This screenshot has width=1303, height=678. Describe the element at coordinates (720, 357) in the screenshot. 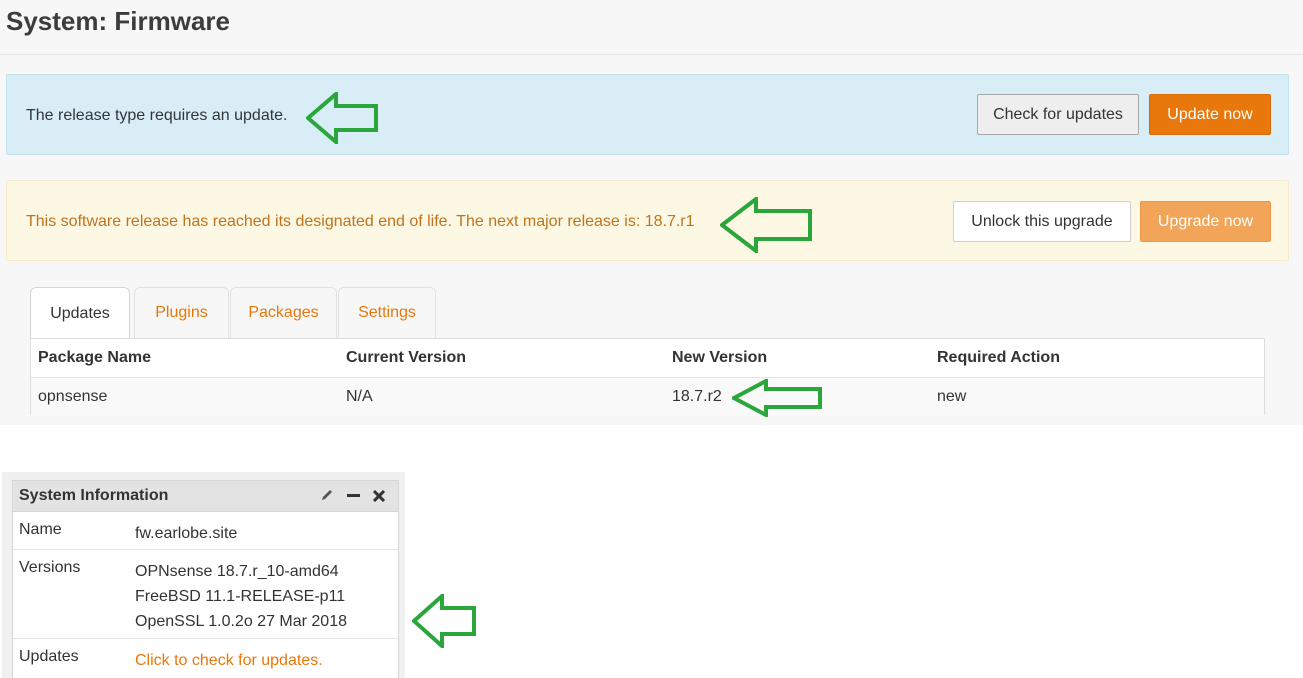

I see `column-header-new-version: New Version` at that location.